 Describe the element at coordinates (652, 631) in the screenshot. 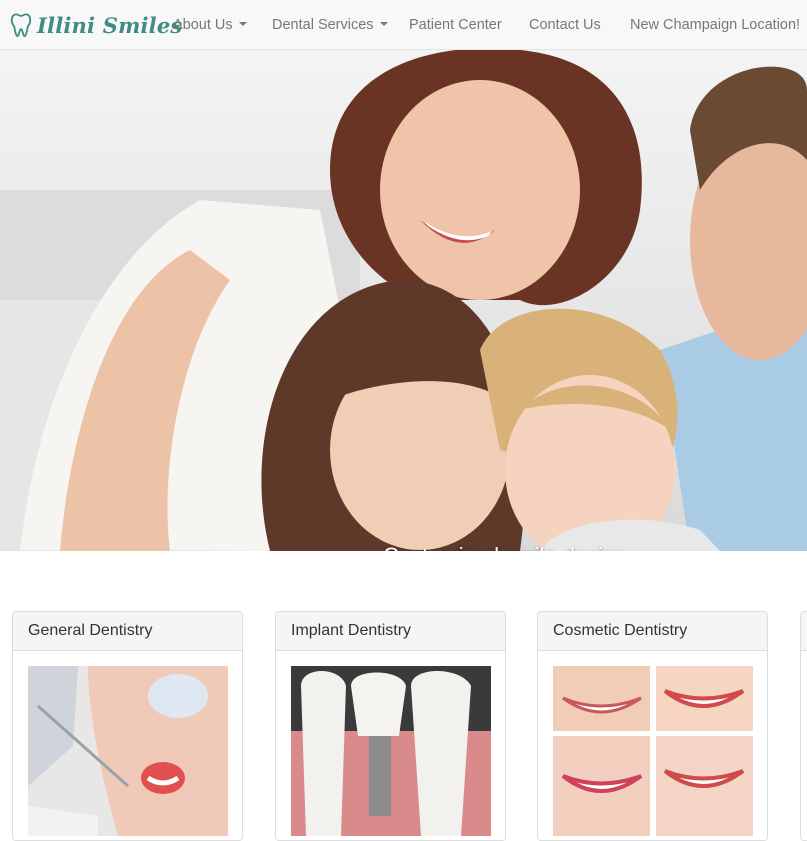

I see `panel-title: Cosmetic Dentistry` at that location.